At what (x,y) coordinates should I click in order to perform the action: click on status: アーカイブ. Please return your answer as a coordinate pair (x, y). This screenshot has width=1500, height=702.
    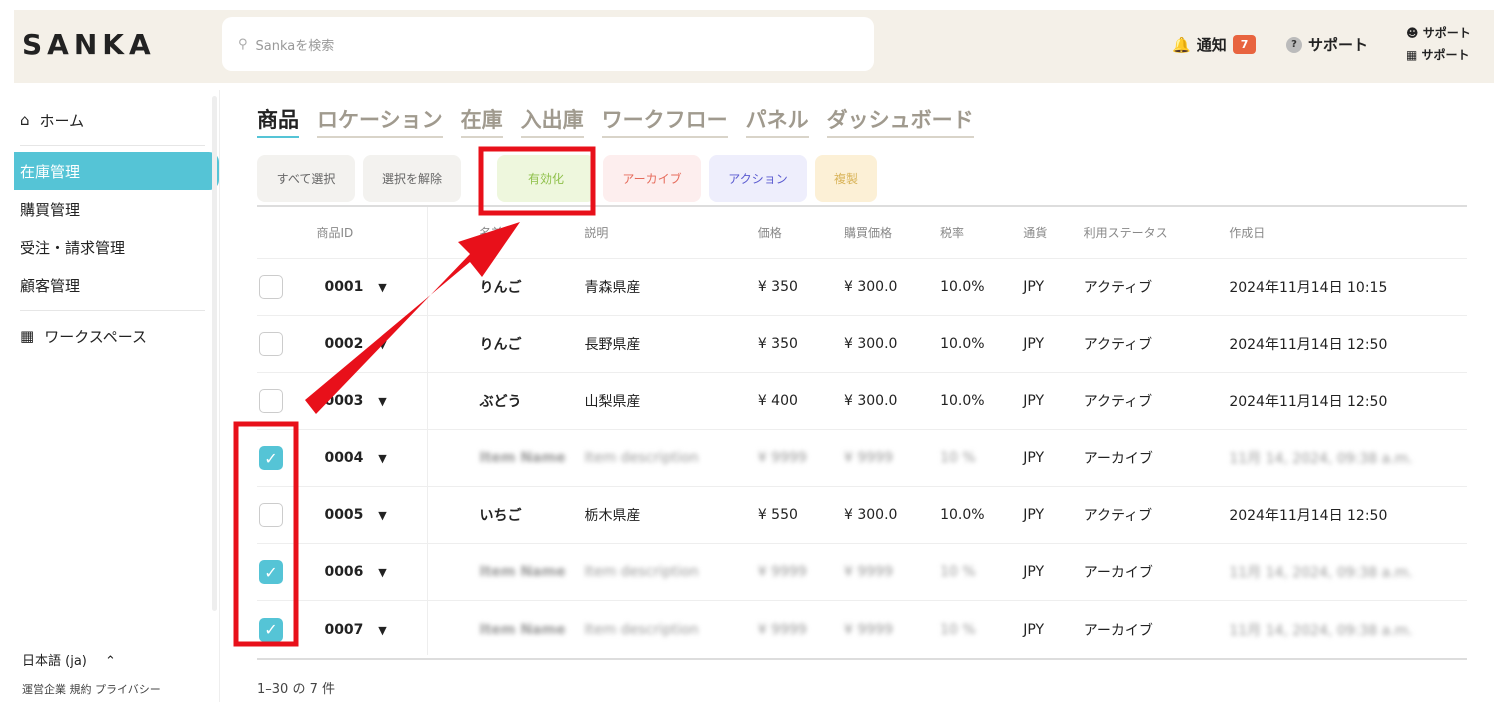
    Looking at the image, I should click on (1118, 459).